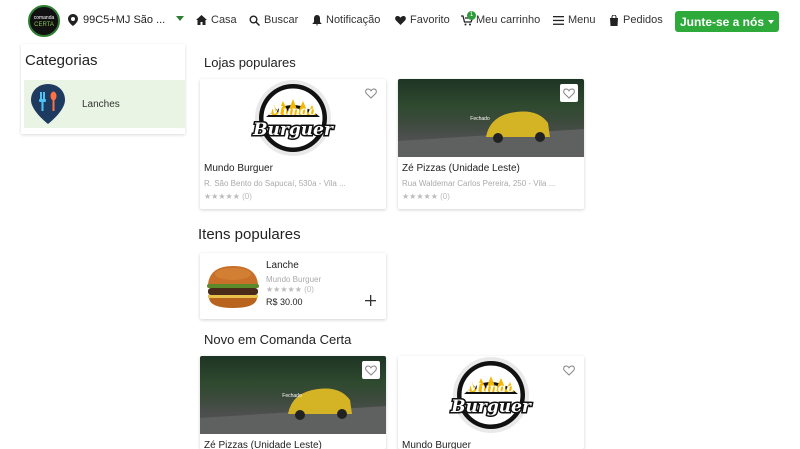 The height and width of the screenshot is (449, 800). I want to click on nav-notification: Notificação, so click(346, 20).